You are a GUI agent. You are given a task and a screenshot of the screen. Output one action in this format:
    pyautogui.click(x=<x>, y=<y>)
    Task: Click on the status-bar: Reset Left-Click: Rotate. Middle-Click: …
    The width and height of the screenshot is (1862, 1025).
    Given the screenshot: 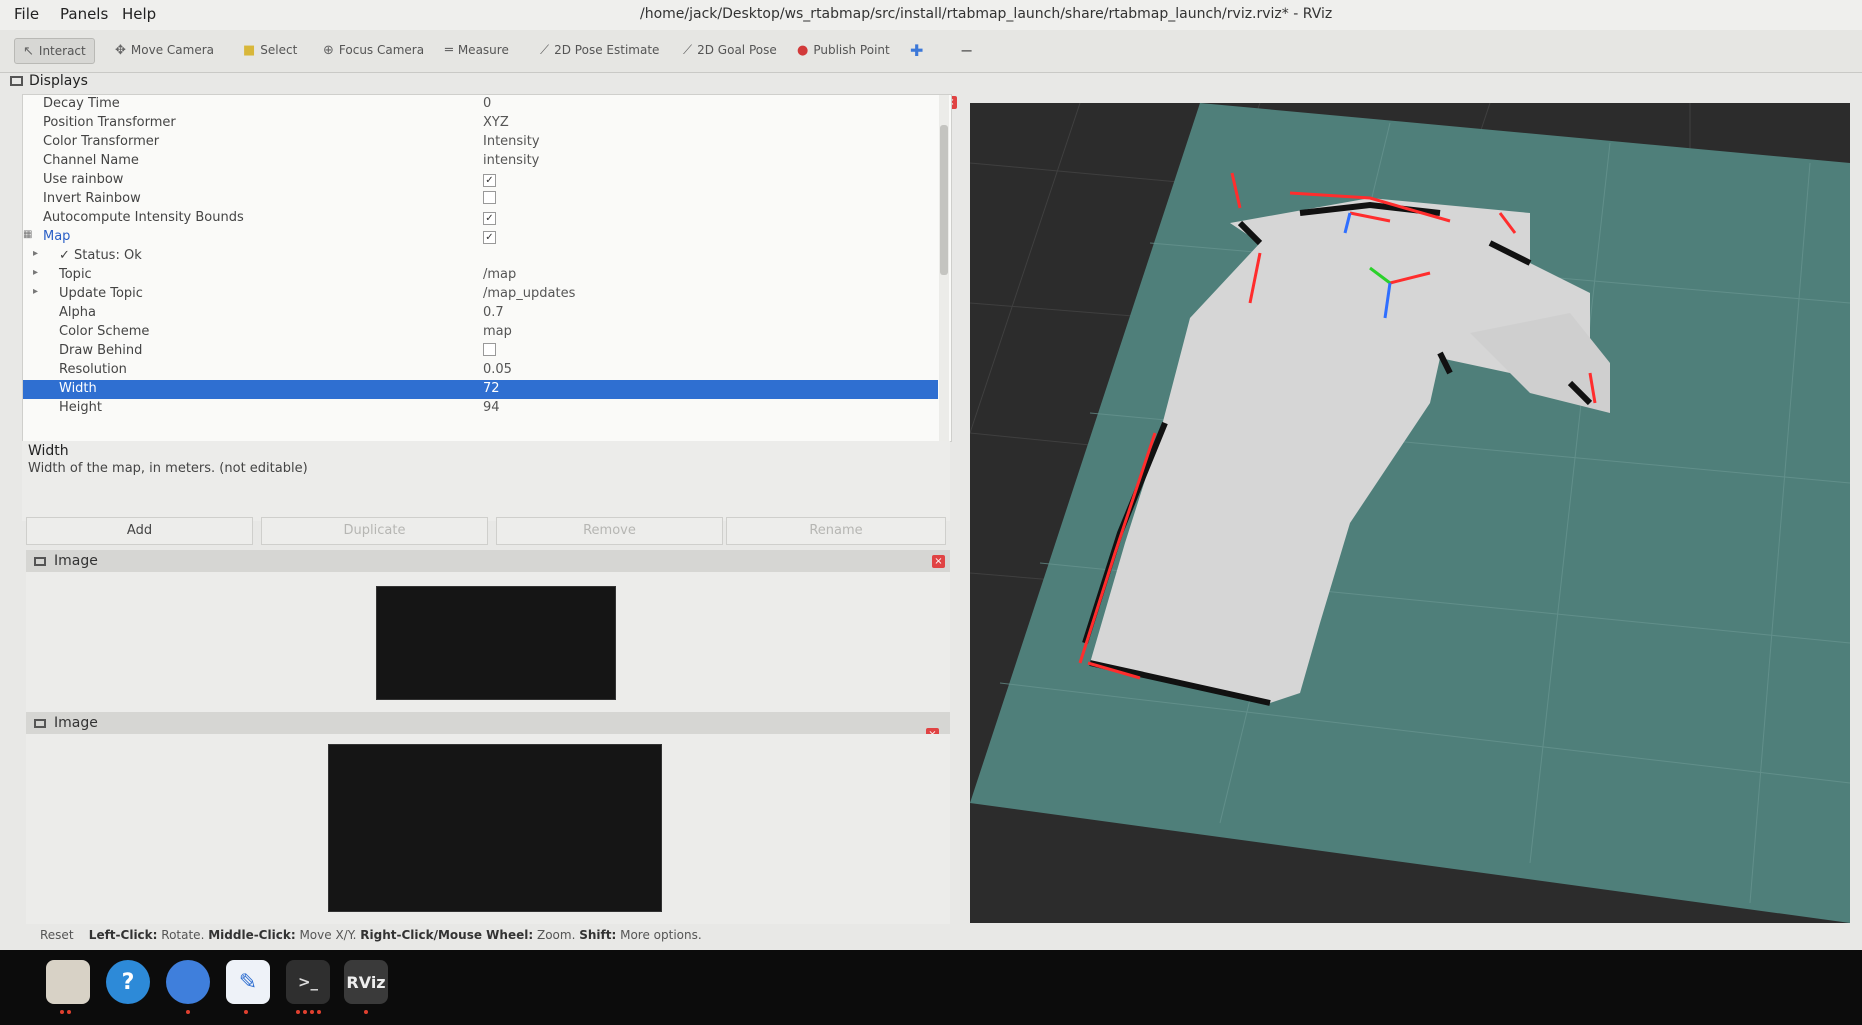 What is the action you would take?
    pyautogui.click(x=371, y=935)
    